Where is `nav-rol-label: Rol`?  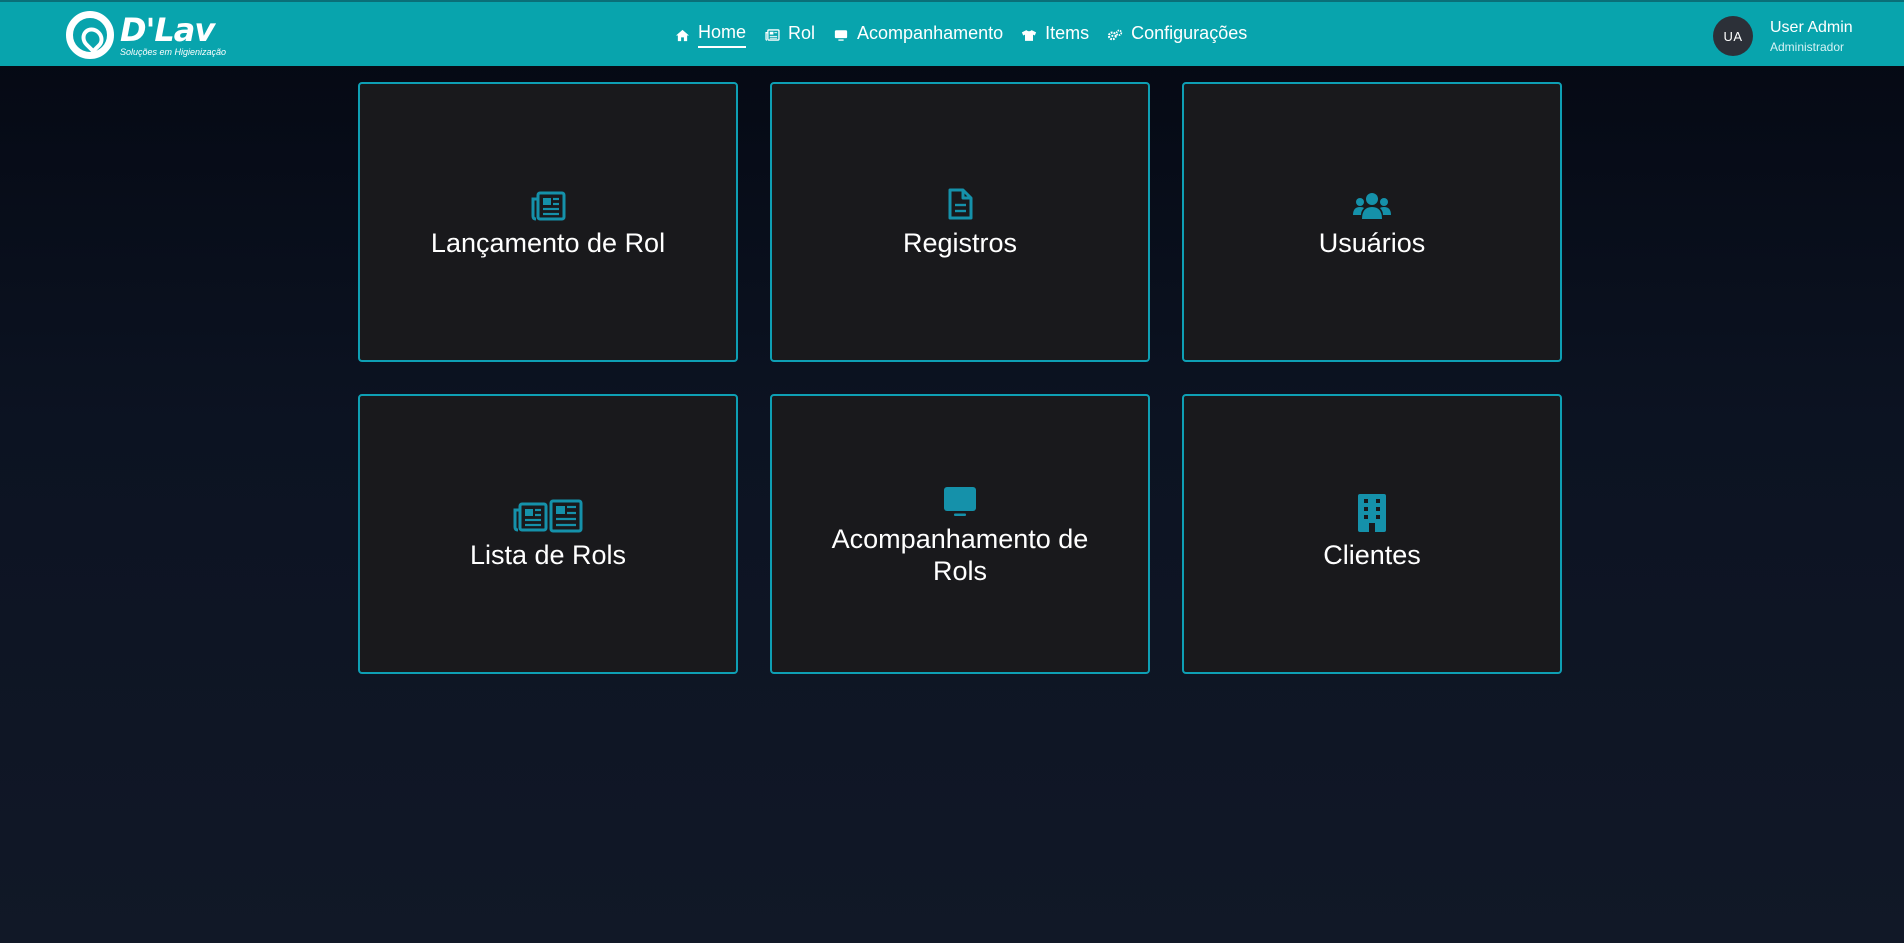 nav-rol-label: Rol is located at coordinates (802, 33).